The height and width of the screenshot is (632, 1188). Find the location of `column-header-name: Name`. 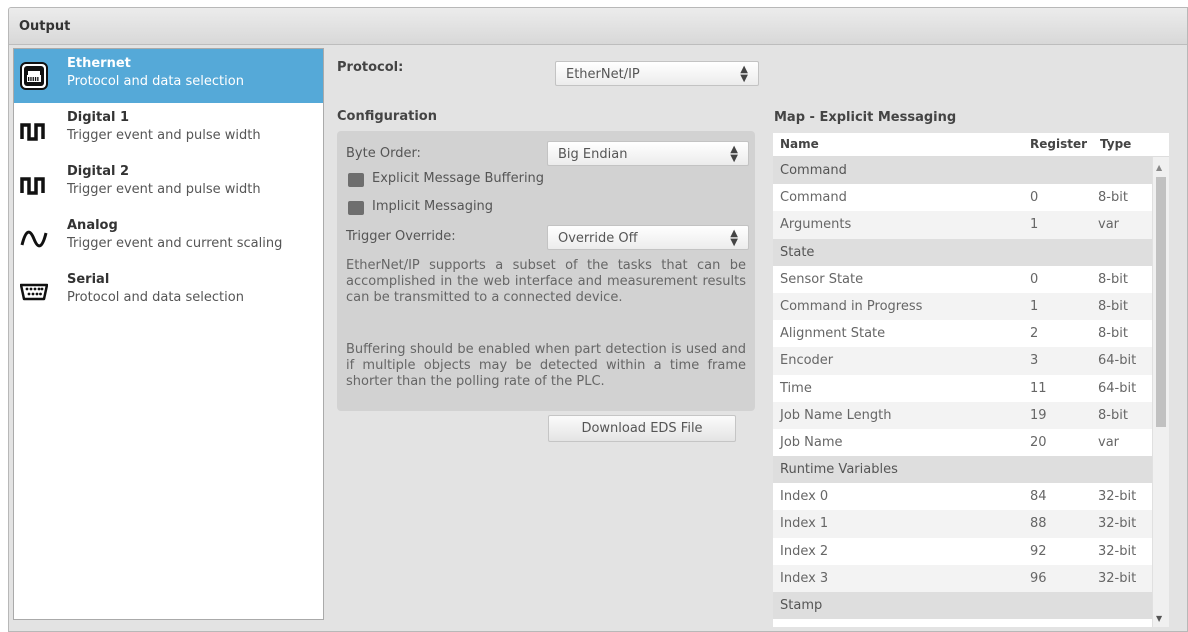

column-header-name: Name is located at coordinates (799, 144).